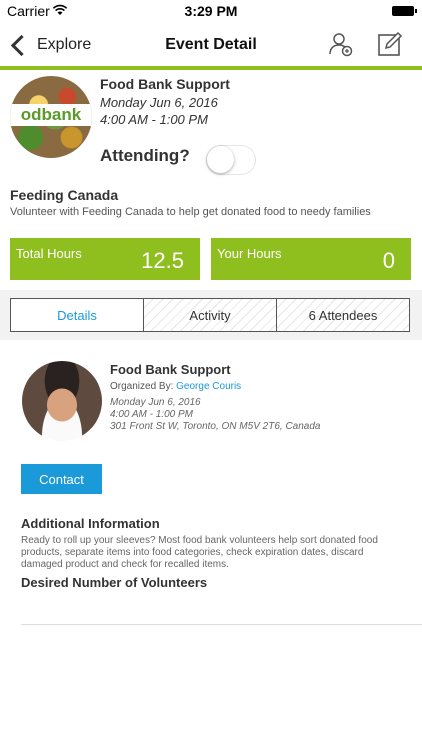 This screenshot has height=750, width=422. Describe the element at coordinates (208, 386) in the screenshot. I see `organizer-link: George Couris` at that location.